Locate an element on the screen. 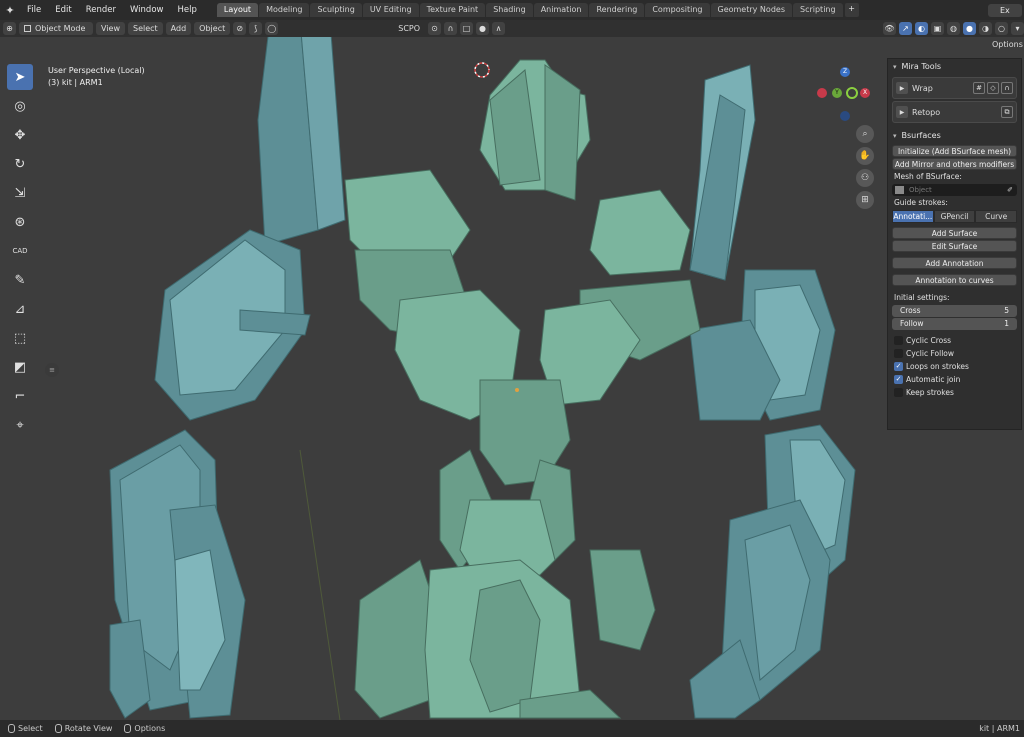 This screenshot has width=1024, height=737. menu-view: View is located at coordinates (110, 28).